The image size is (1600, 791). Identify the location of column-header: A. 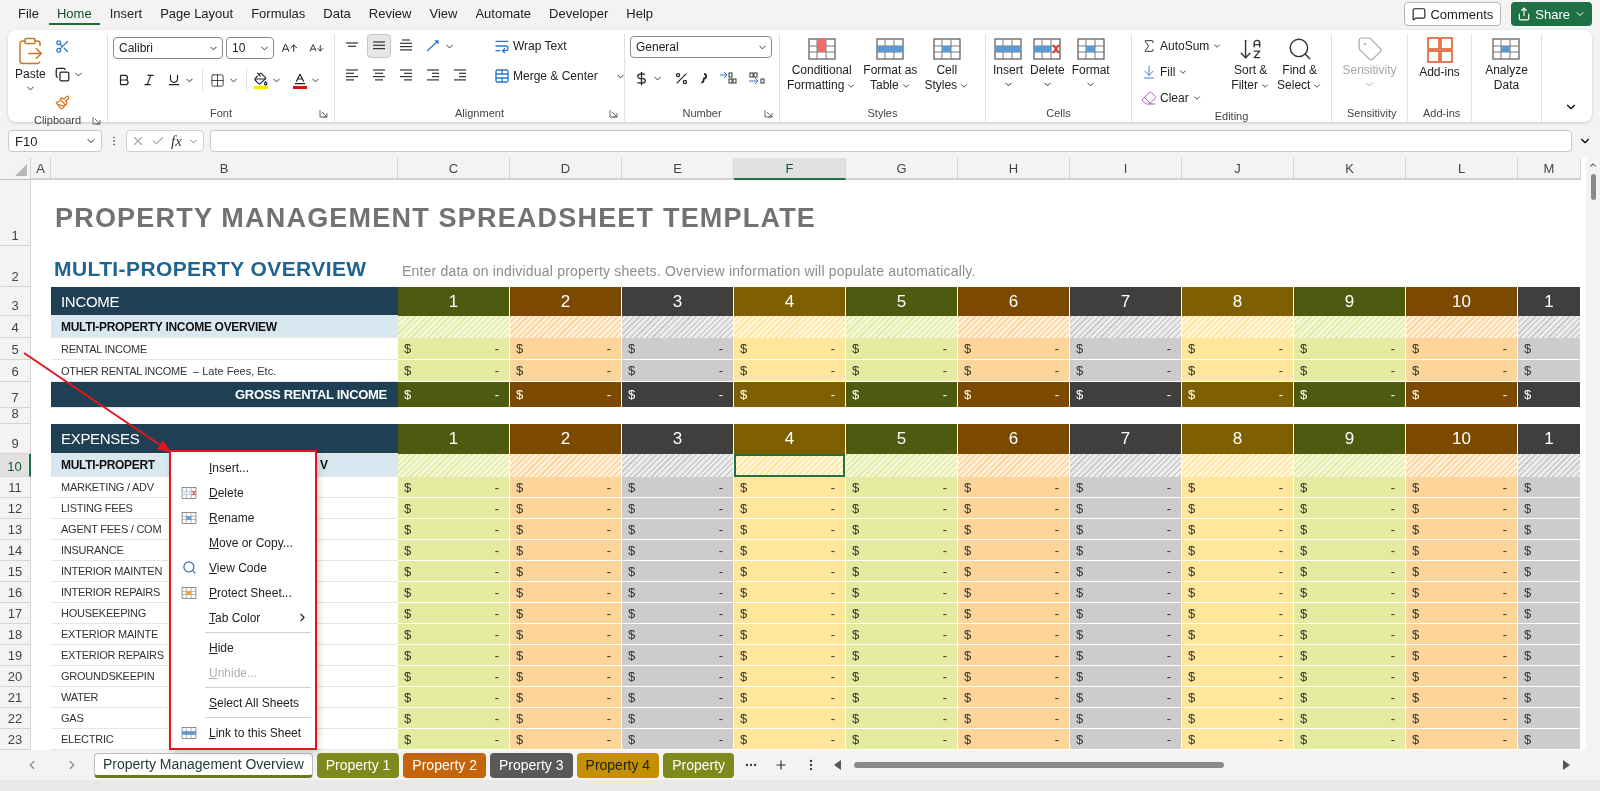
(41, 169).